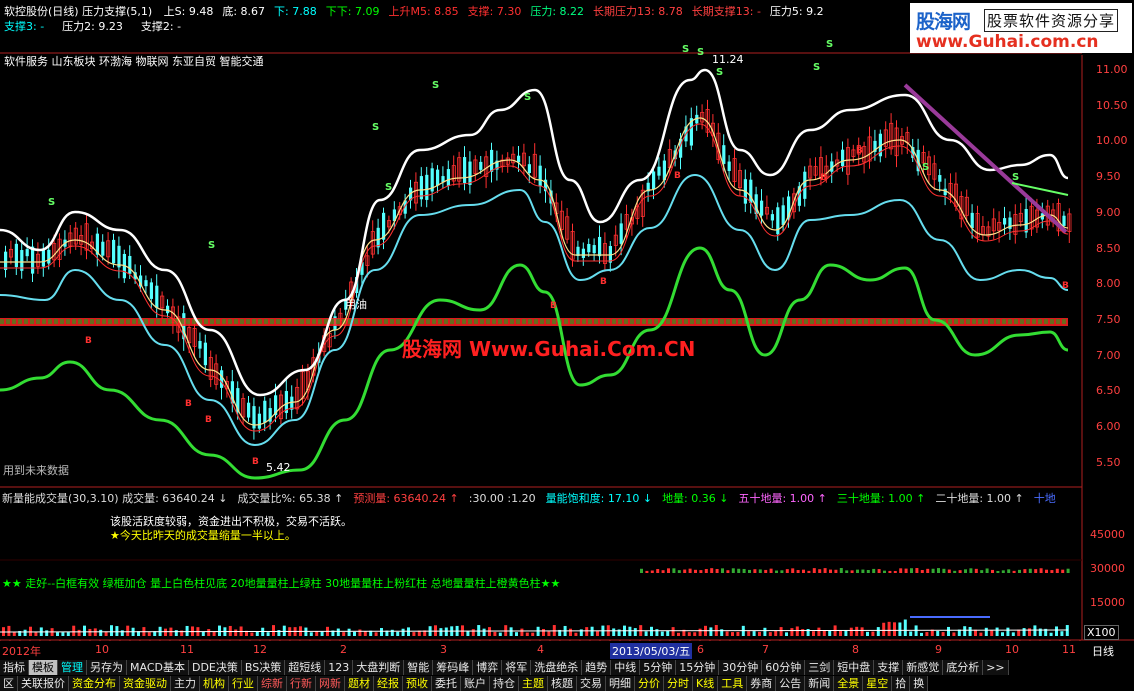 This screenshot has width=1134, height=691. What do you see at coordinates (214, 683) in the screenshot?
I see `function-tab: 机构` at bounding box center [214, 683].